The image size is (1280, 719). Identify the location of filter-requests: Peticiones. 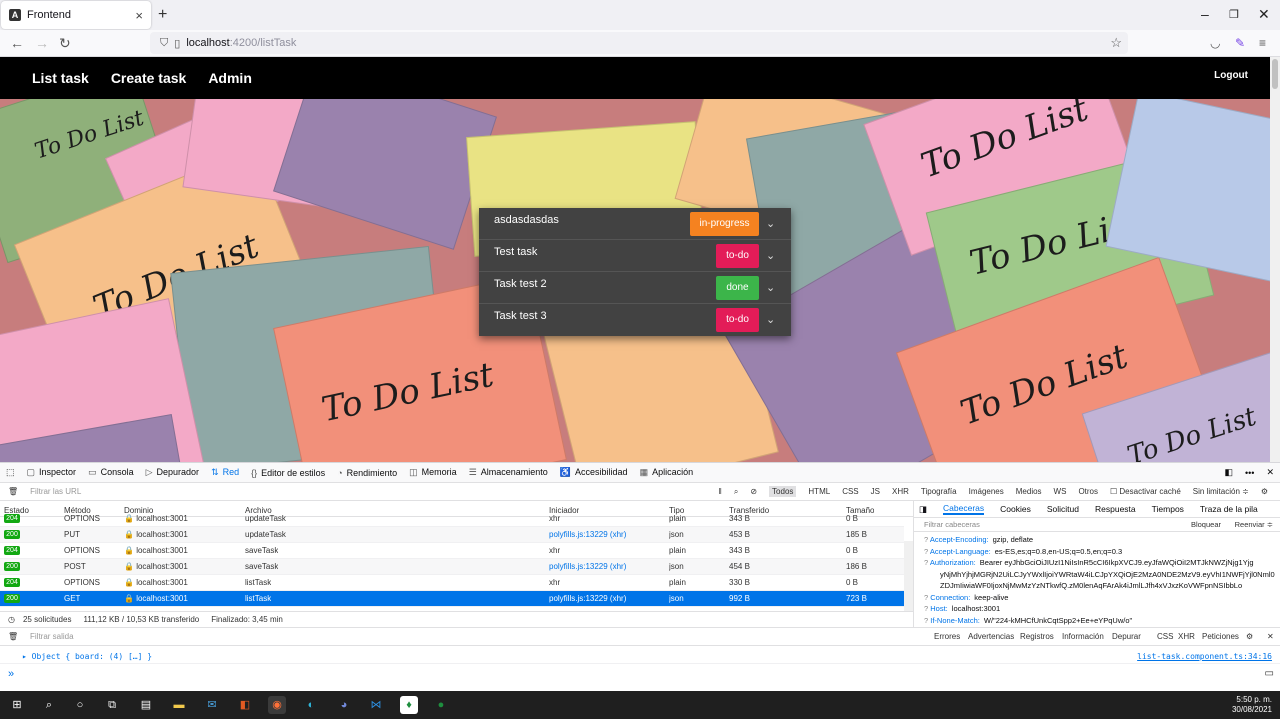
(1220, 636).